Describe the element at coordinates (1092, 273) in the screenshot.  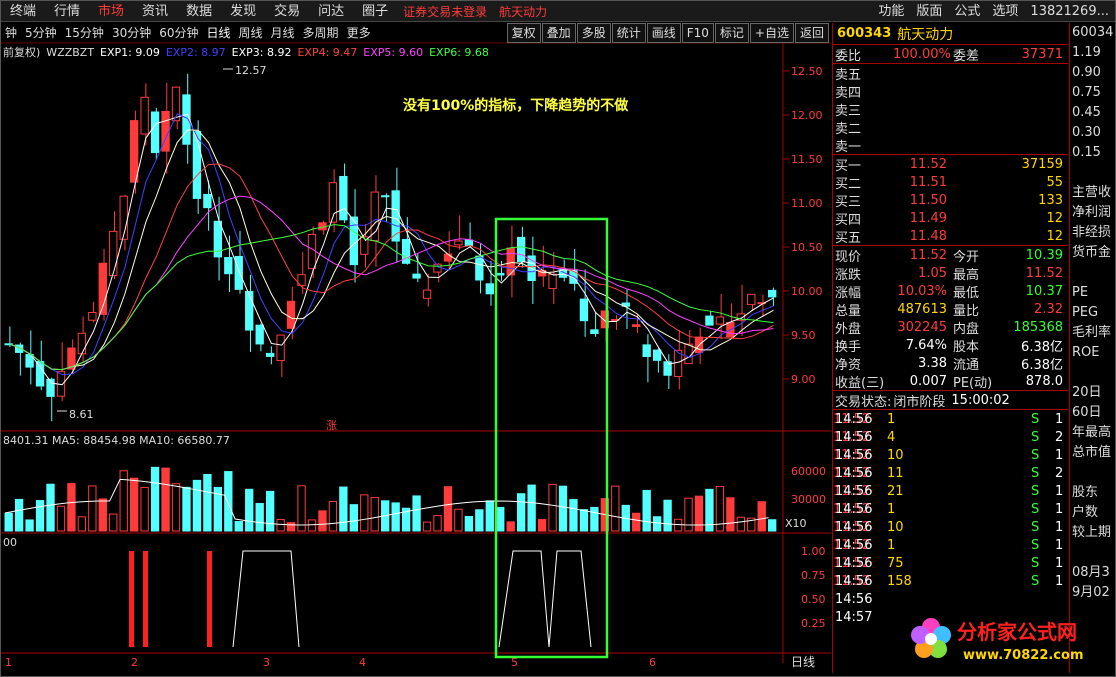
I see `finance-item` at that location.